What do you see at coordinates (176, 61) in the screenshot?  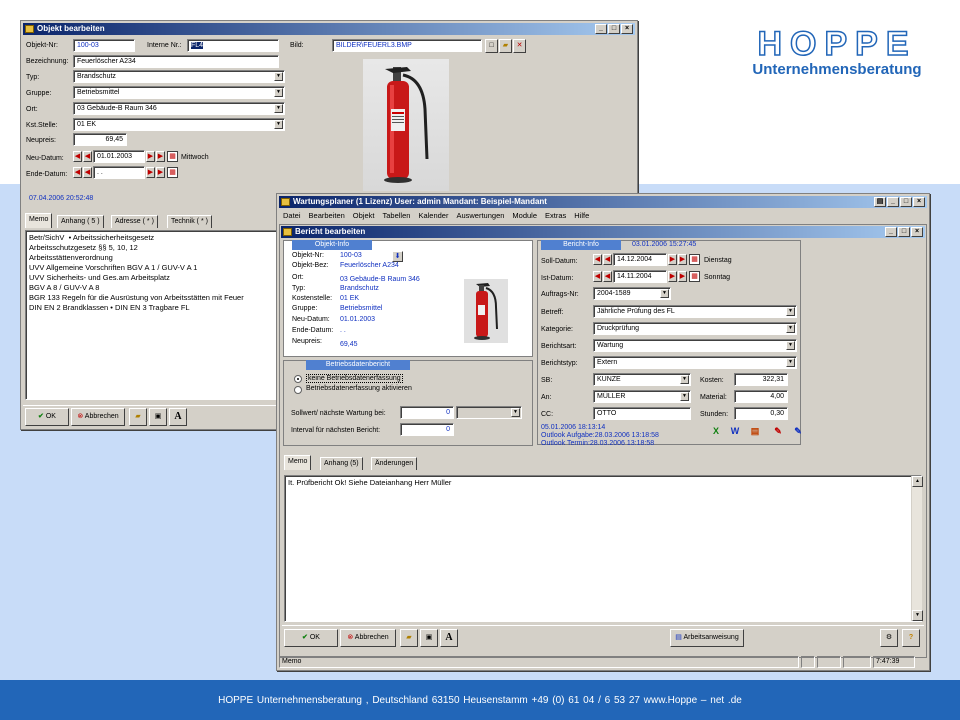 I see `bezeichnung-field: Feuerlöscher A234` at bounding box center [176, 61].